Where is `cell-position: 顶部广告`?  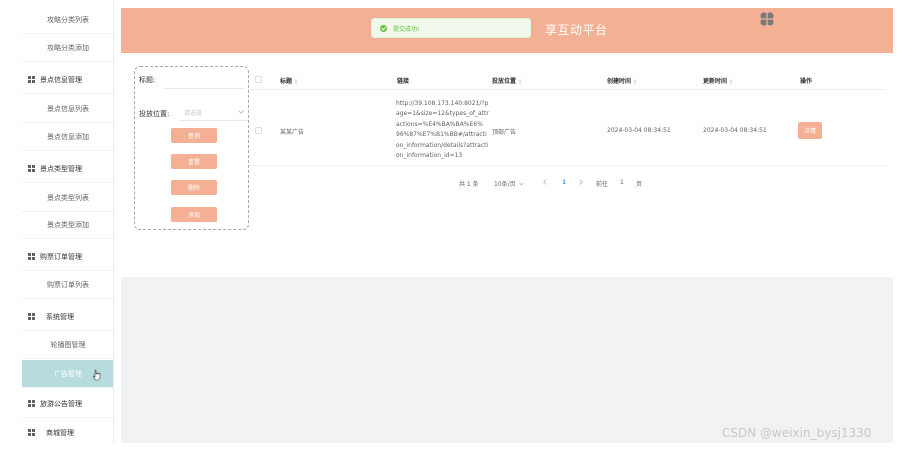 cell-position: 顶部广告 is located at coordinates (504, 132).